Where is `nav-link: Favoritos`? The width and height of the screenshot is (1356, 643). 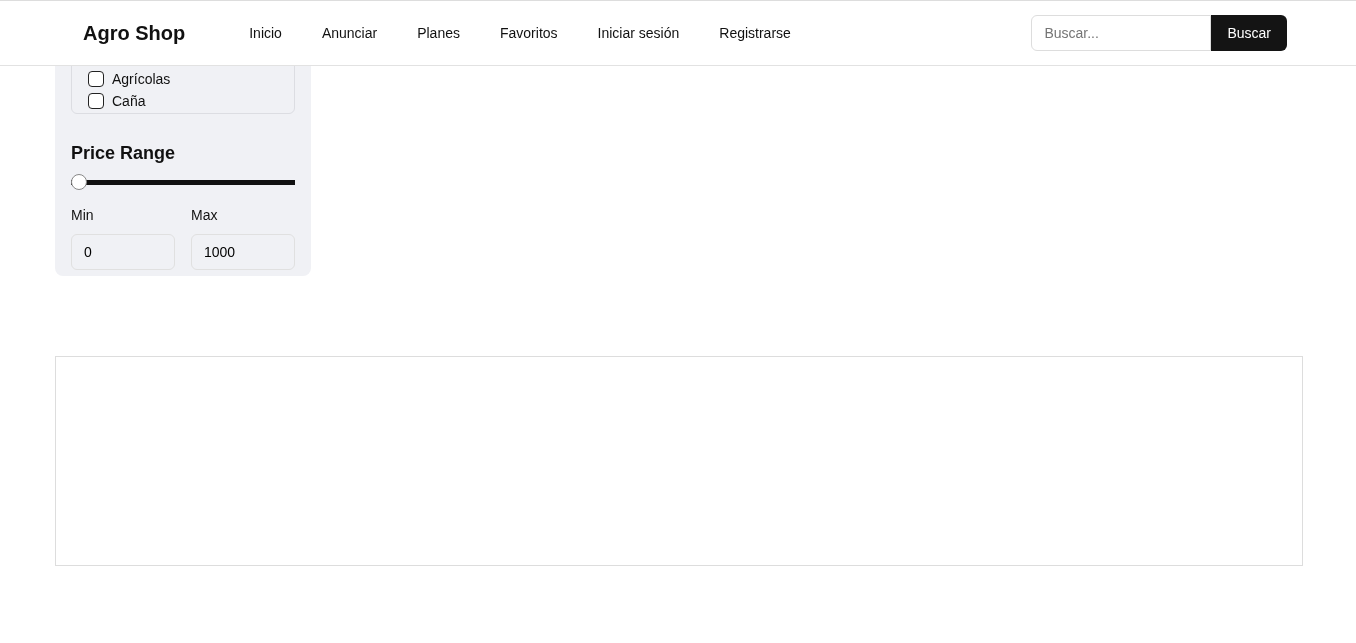
nav-link: Favoritos is located at coordinates (529, 33).